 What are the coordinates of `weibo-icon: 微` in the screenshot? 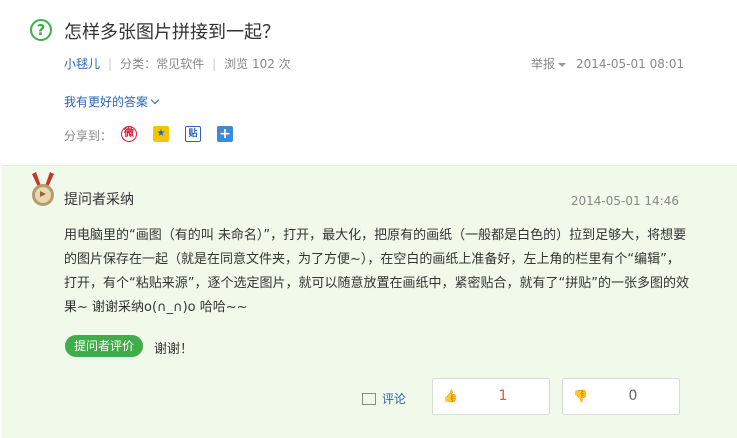 It's located at (129, 134).